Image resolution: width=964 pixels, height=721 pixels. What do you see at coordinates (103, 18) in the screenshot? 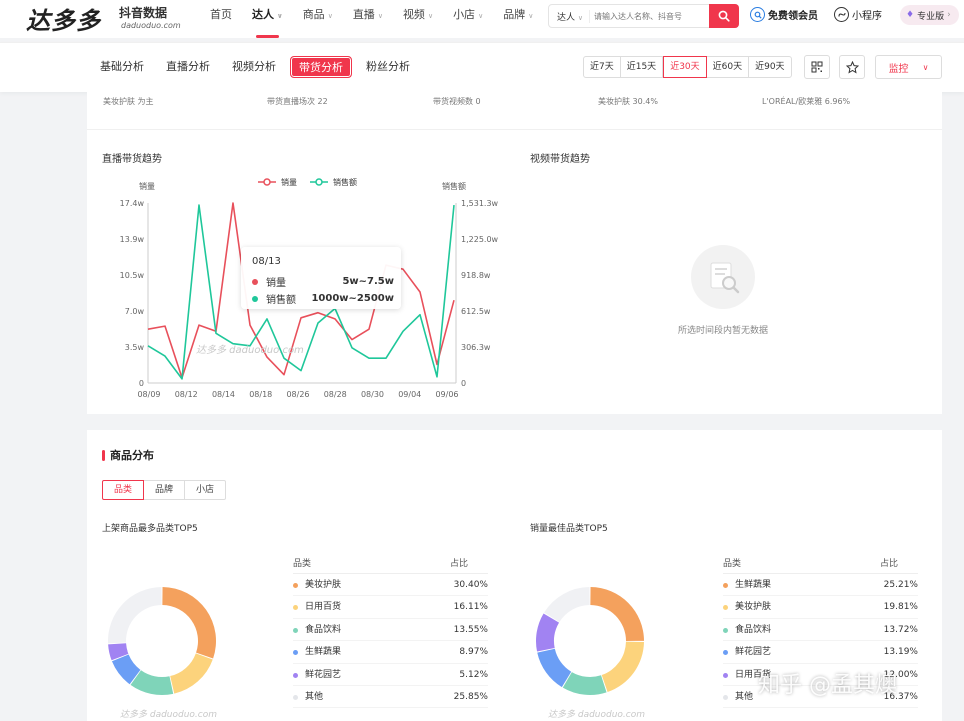
I see `logo: 达多多 抖音数据 daduoduo.com` at bounding box center [103, 18].